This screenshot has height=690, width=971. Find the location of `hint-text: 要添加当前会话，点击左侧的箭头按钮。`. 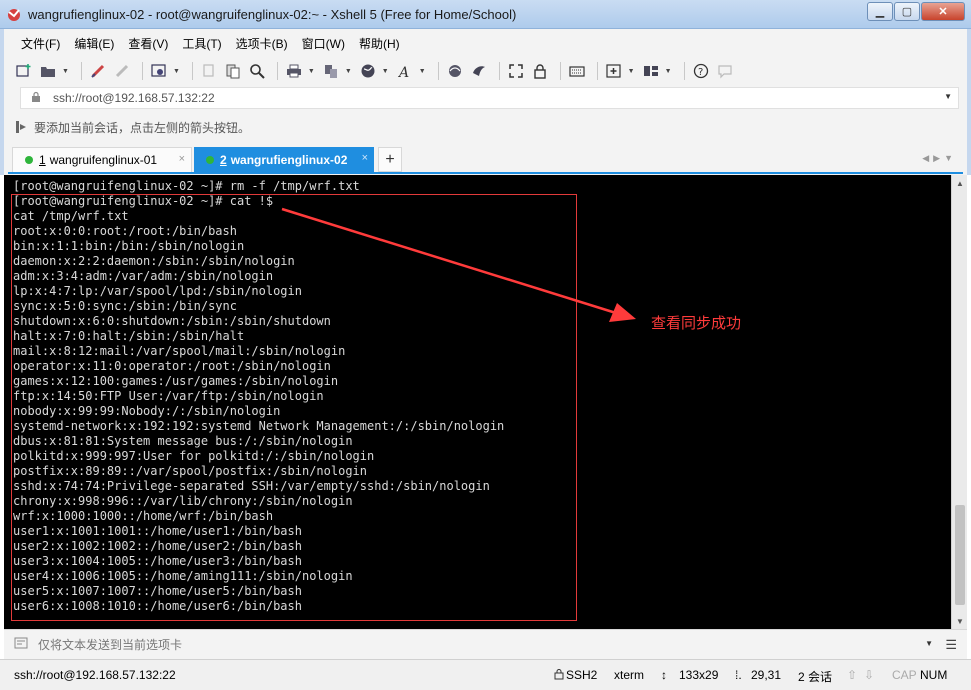

hint-text: 要添加当前会话，点击左侧的箭头按钮。 is located at coordinates (142, 127).